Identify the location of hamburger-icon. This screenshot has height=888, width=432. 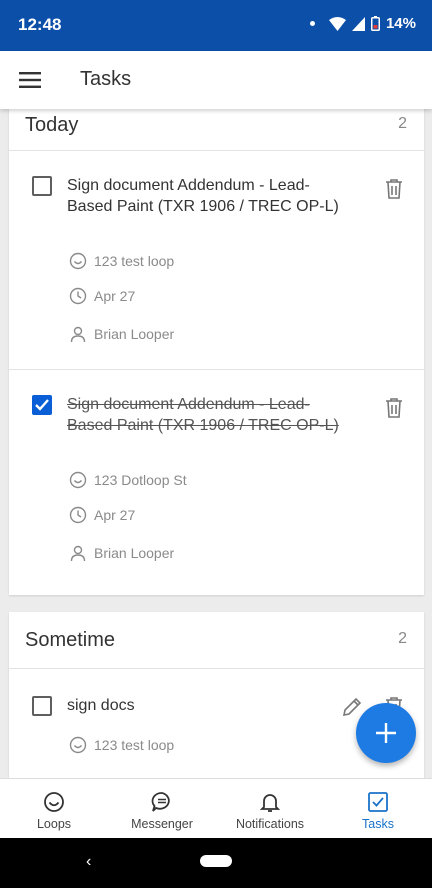
(30, 80).